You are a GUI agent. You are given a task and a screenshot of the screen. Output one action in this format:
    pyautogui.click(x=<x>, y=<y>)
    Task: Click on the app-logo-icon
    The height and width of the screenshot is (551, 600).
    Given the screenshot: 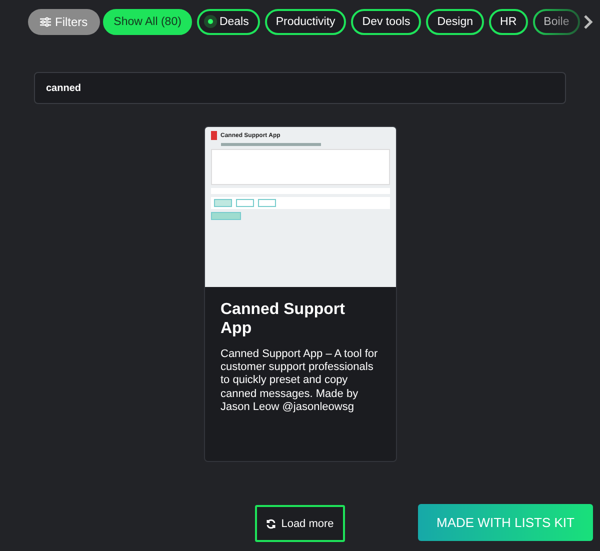 What is the action you would take?
    pyautogui.click(x=213, y=135)
    